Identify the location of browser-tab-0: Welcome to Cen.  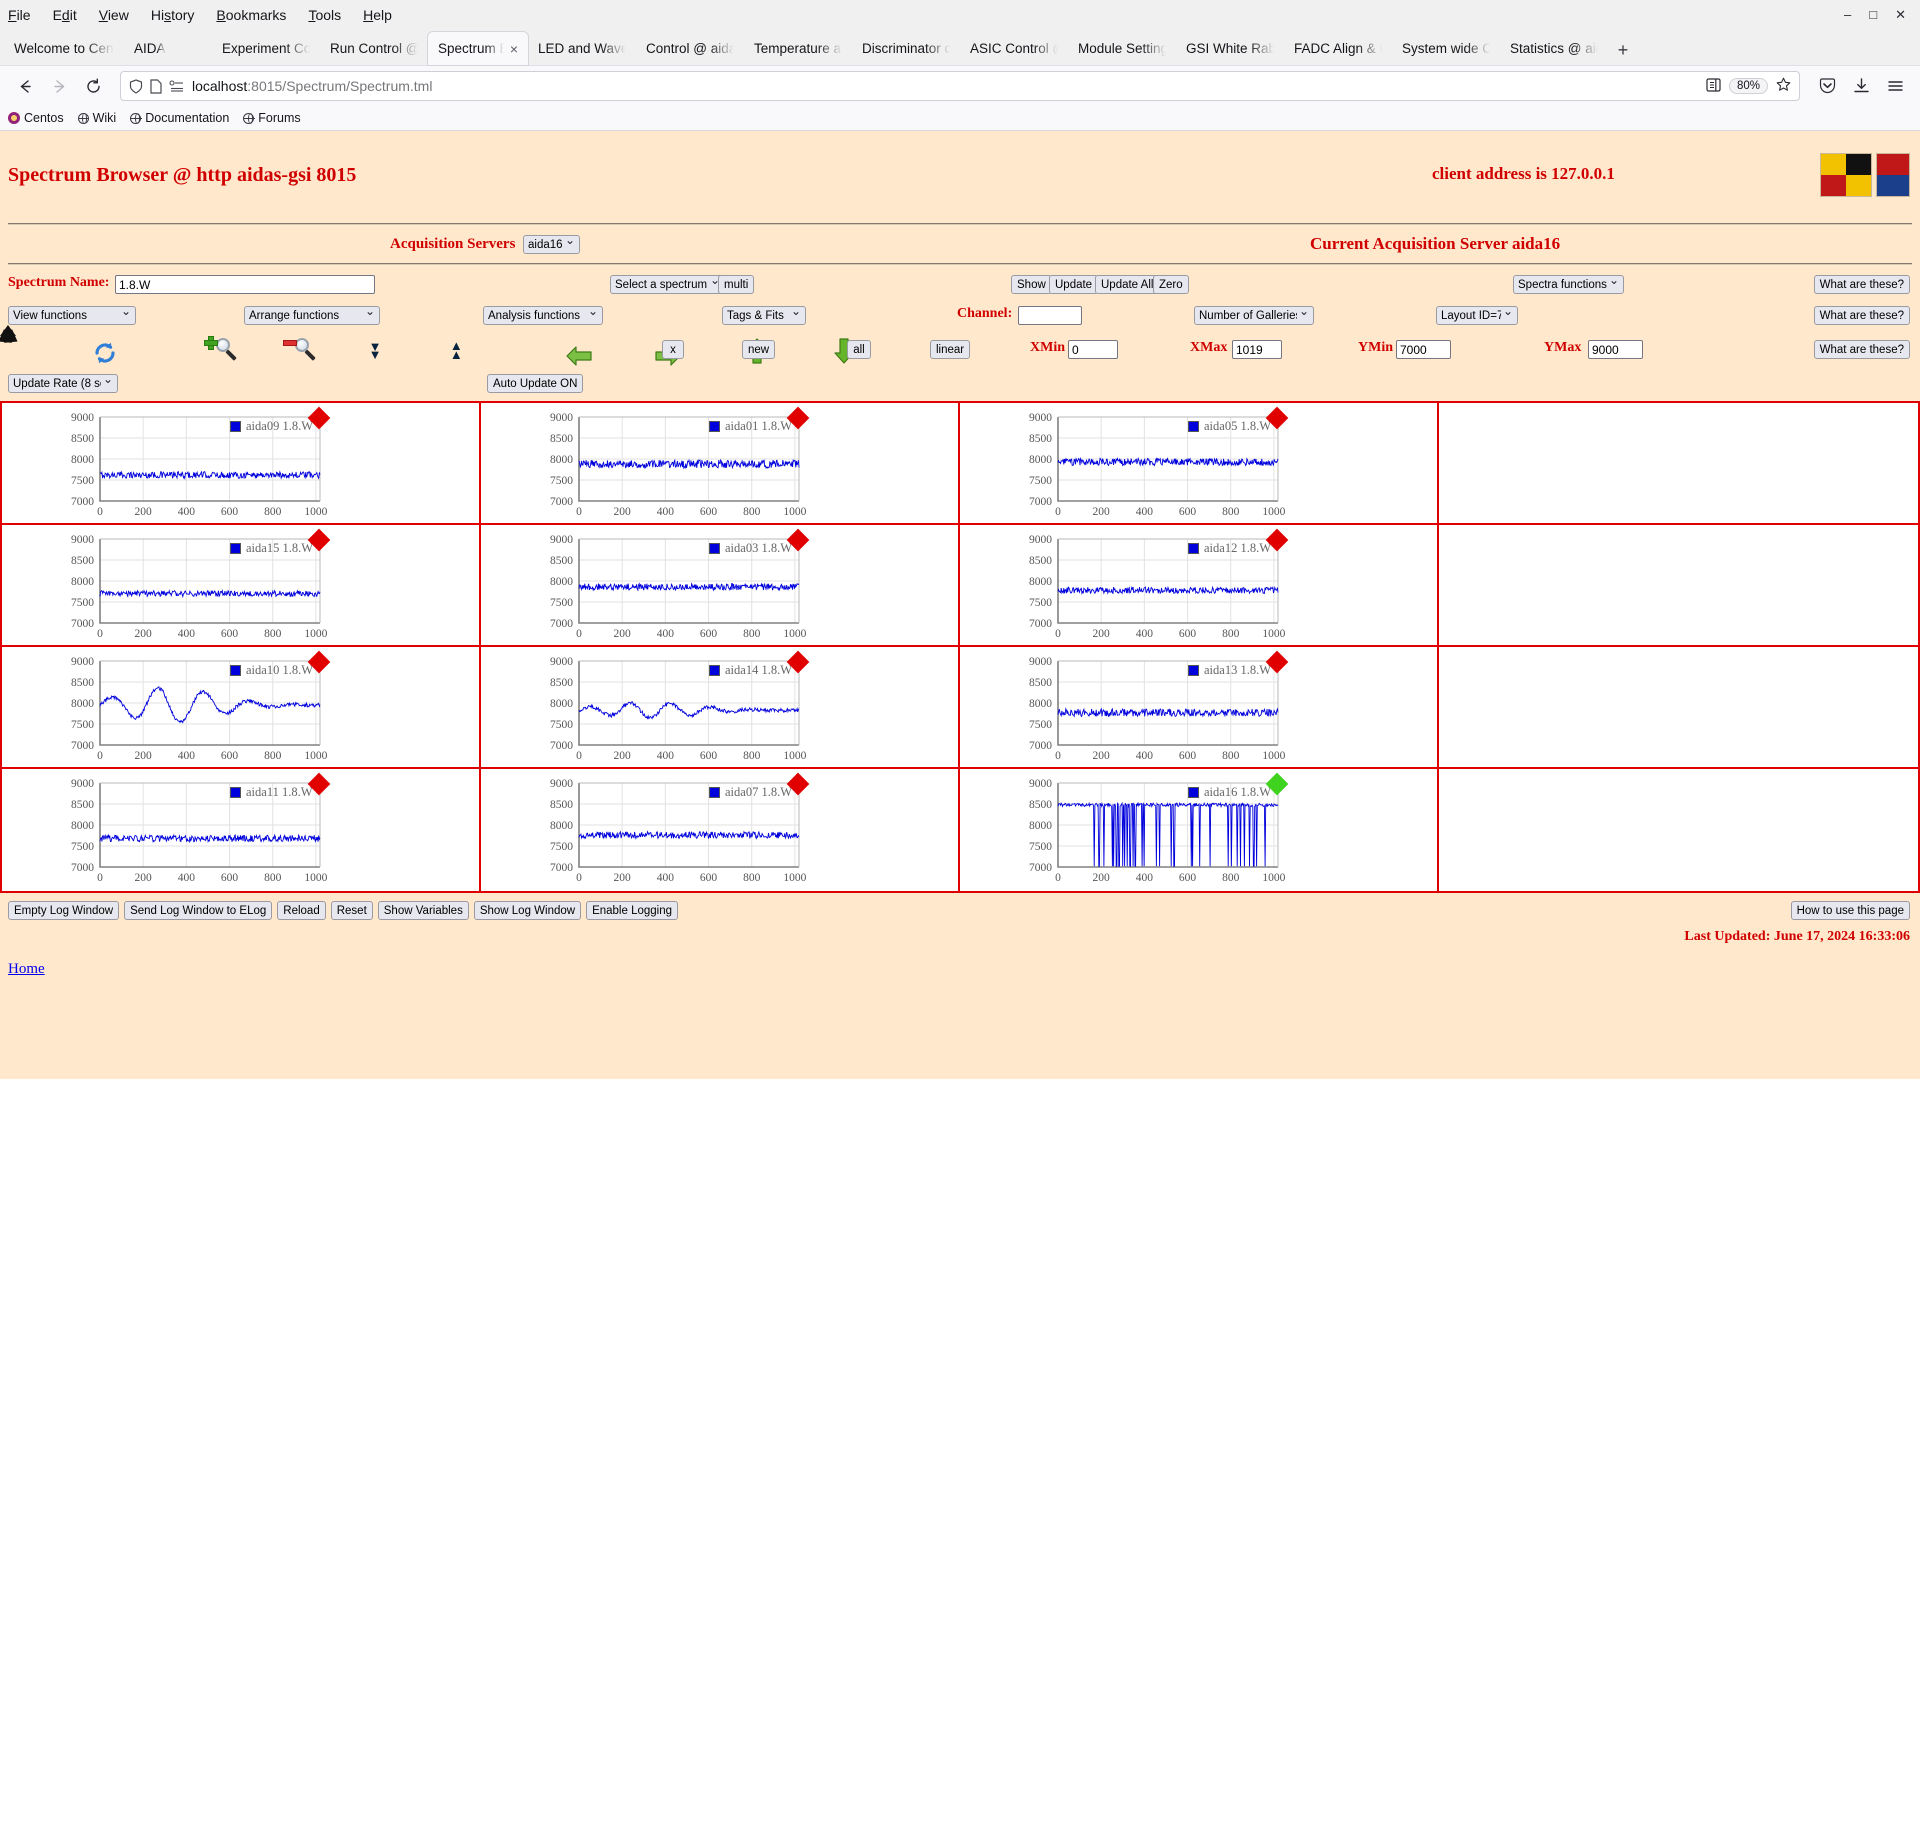
(64, 48).